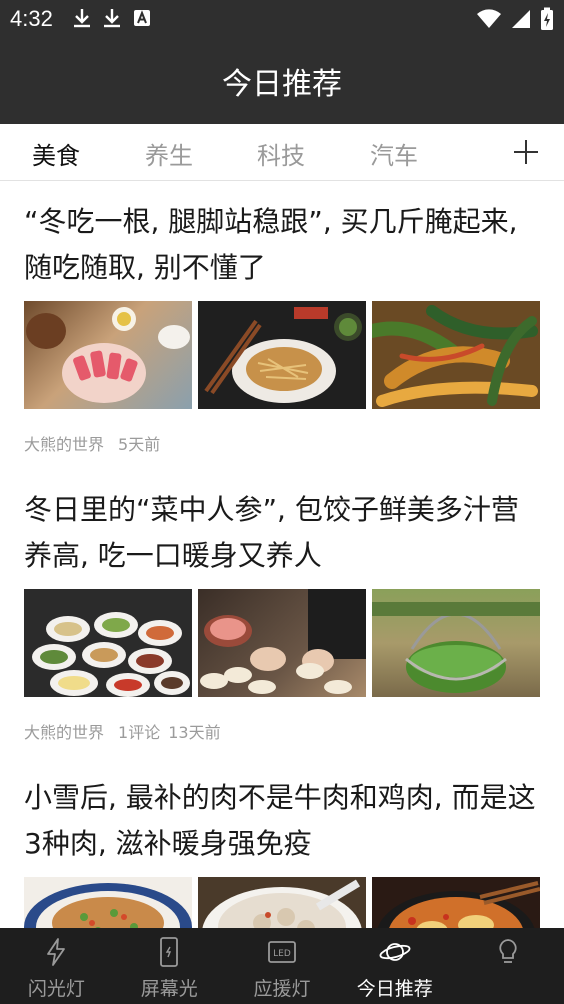  I want to click on article-card: 小雪后, 最补的肉不是牛肉和鸡肉, 而是这3种肉, 滋补暖身强免疫, so click(282, 851).